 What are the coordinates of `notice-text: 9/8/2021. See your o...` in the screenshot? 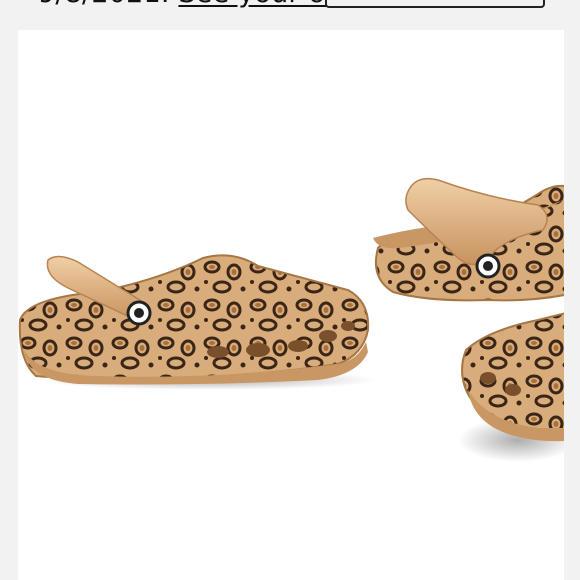 It's located at (194, 4).